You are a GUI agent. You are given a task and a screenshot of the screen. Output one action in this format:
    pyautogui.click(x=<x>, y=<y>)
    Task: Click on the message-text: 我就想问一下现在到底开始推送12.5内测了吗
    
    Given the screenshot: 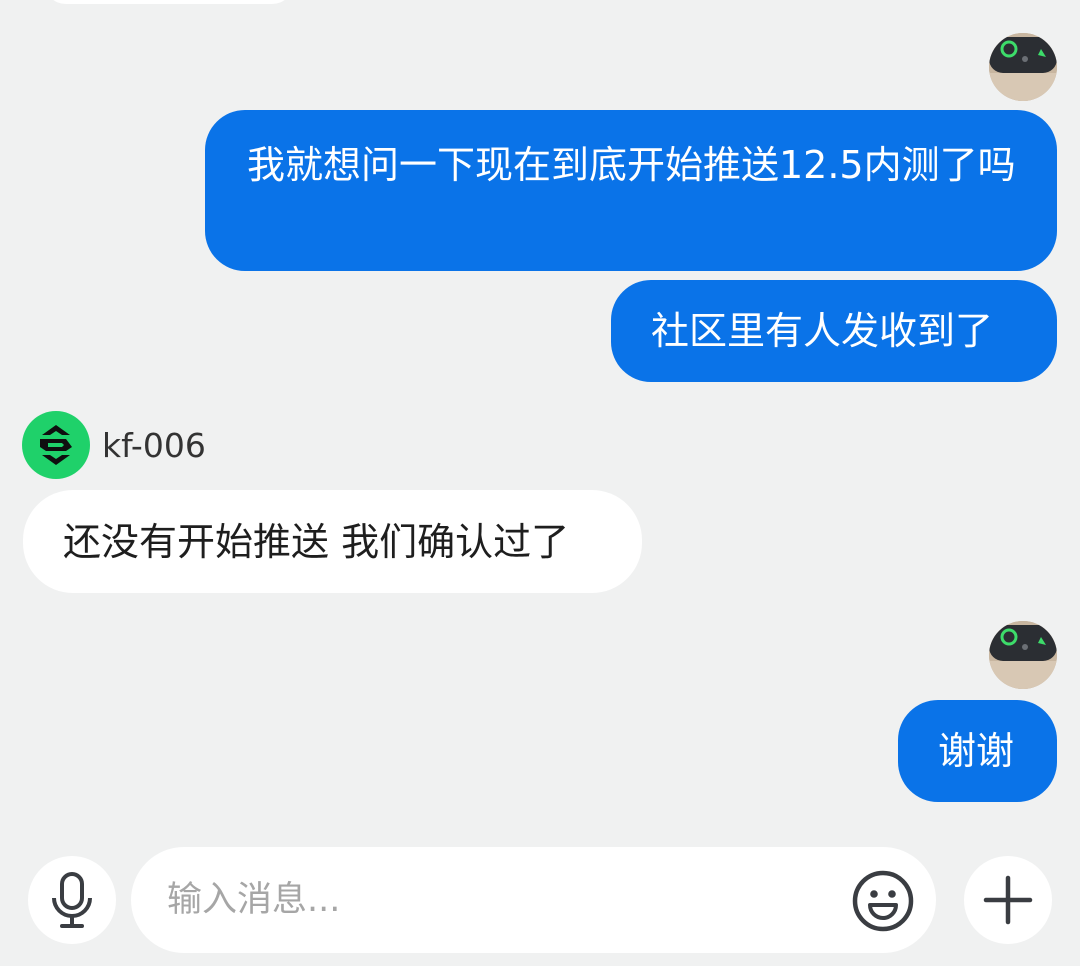 What is the action you would take?
    pyautogui.click(x=631, y=165)
    